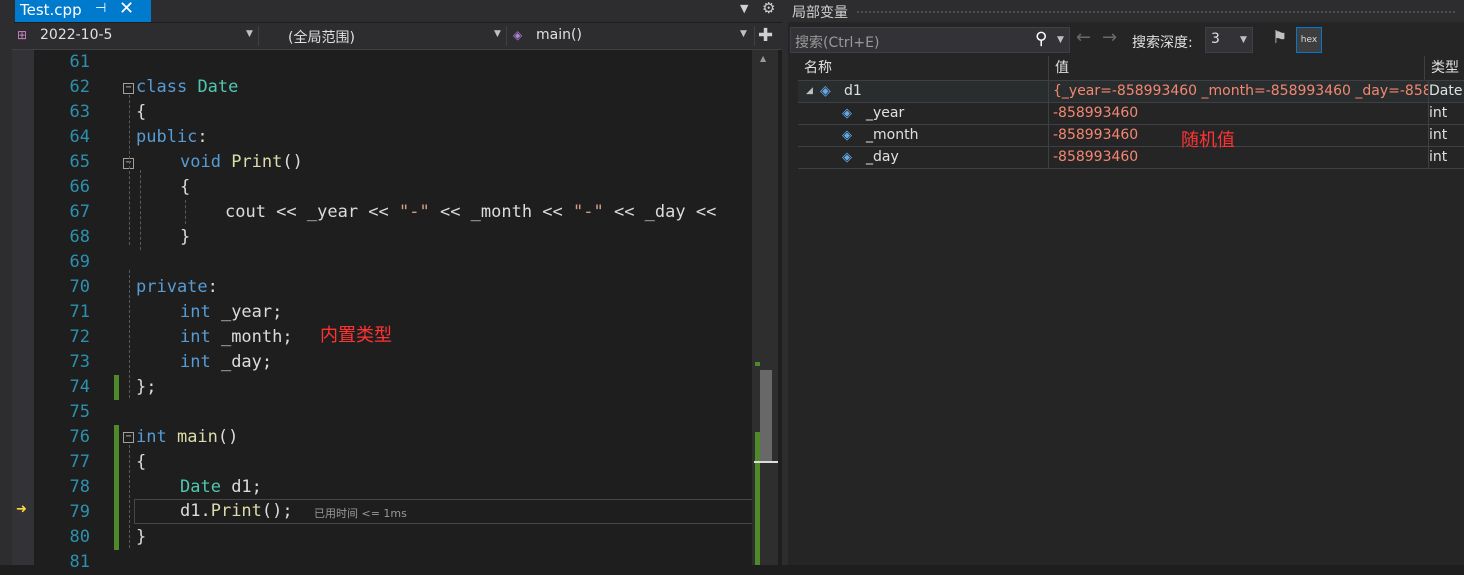  Describe the element at coordinates (79, 212) in the screenshot. I see `line-number: 67` at that location.